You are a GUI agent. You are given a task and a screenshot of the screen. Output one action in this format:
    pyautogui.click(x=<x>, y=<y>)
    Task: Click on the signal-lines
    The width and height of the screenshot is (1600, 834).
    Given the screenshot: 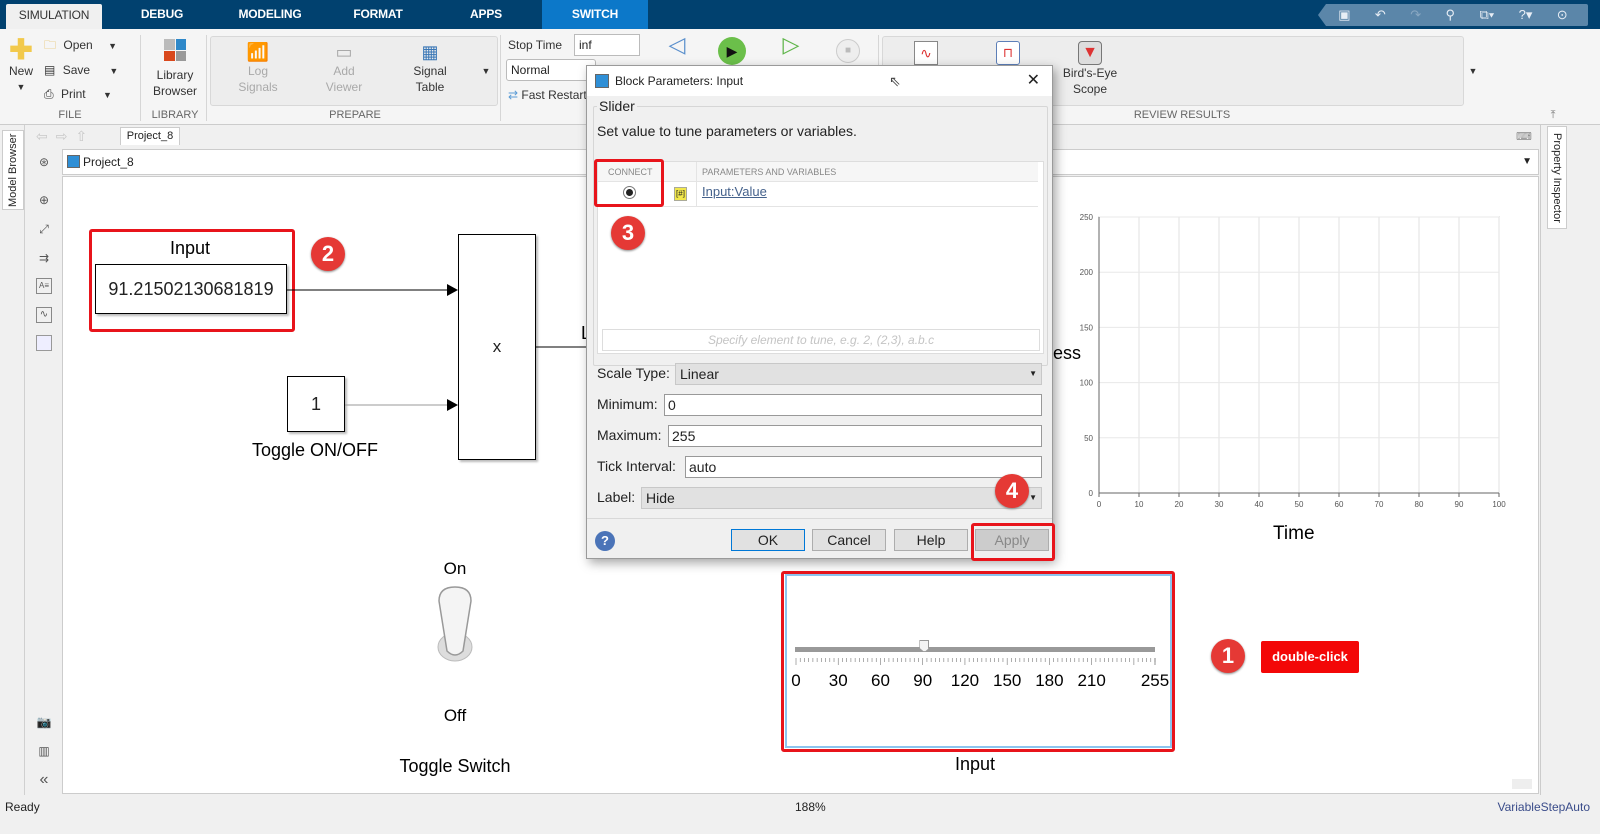 What is the action you would take?
    pyautogui.click(x=440, y=347)
    